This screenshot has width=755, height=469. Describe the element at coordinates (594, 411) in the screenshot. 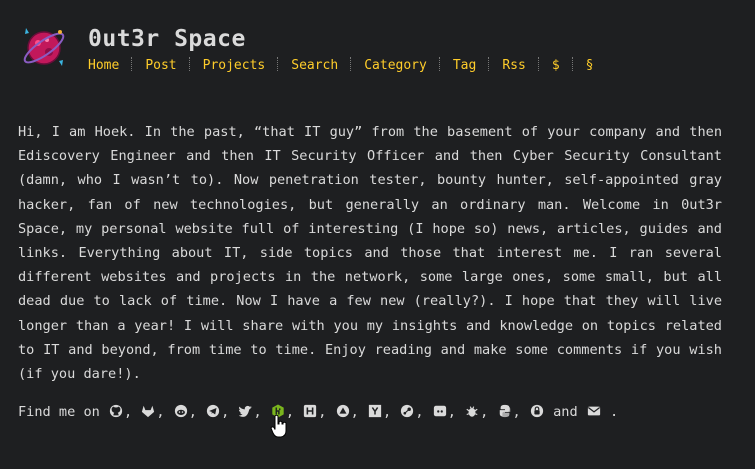

I see `email-icon` at that location.